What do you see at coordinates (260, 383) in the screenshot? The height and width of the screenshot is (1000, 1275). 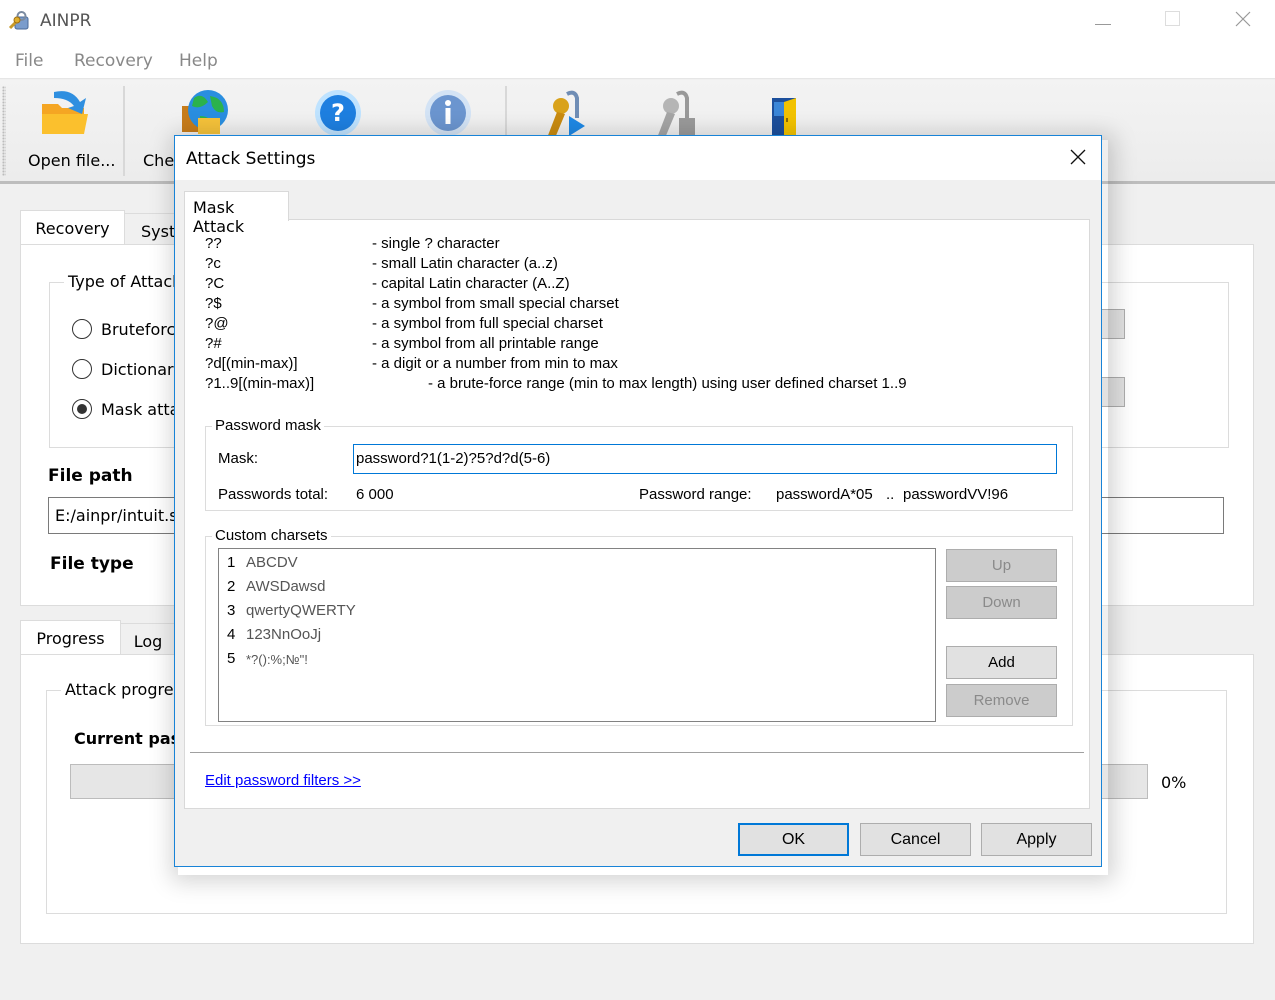 I see `legend-code: ?1..9[(min-max)]` at bounding box center [260, 383].